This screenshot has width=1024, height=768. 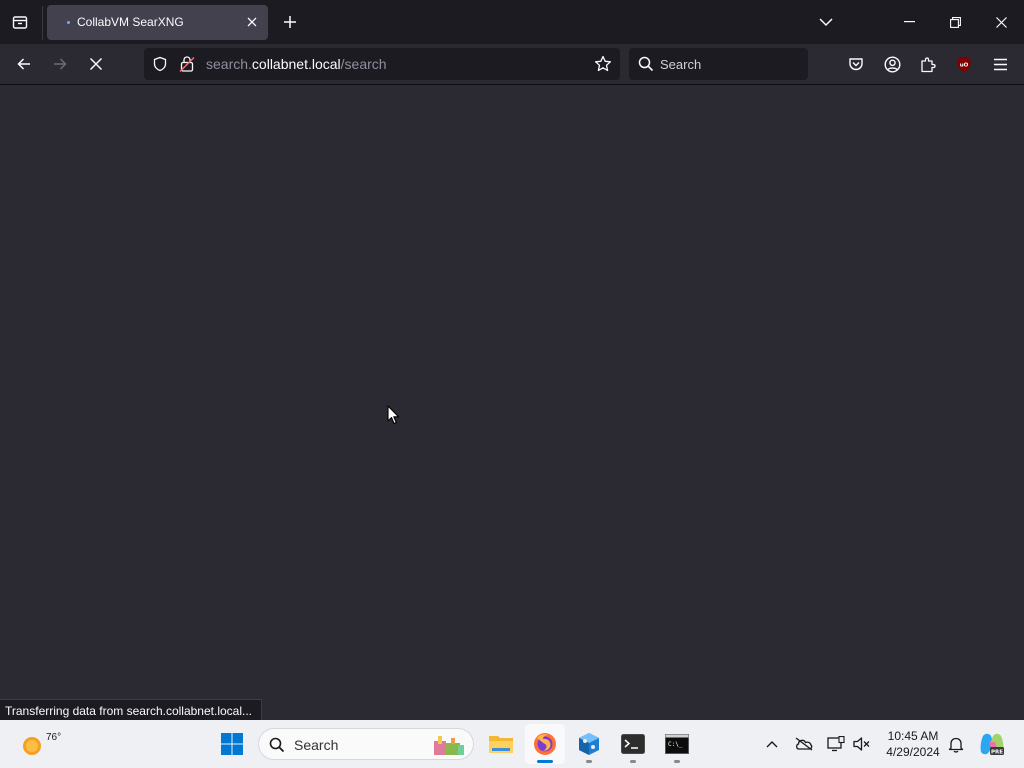 I want to click on stop-x-icon, so click(x=96, y=64).